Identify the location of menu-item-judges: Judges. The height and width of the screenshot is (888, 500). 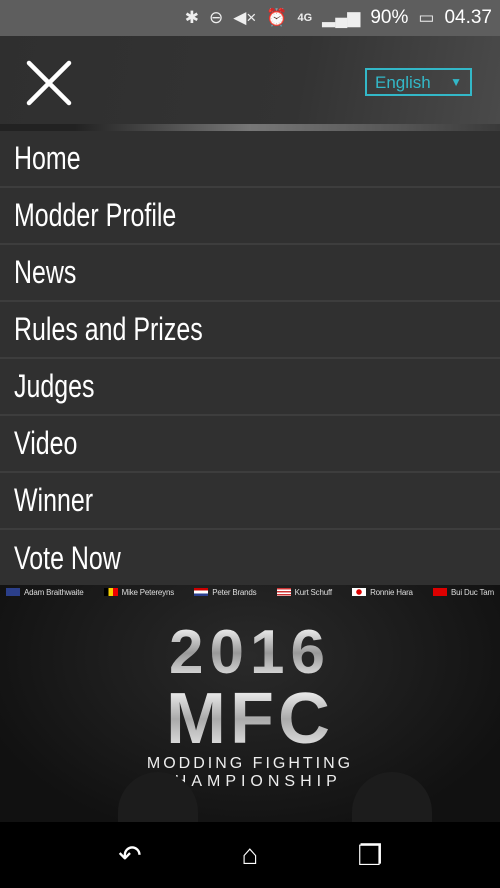
(250, 387).